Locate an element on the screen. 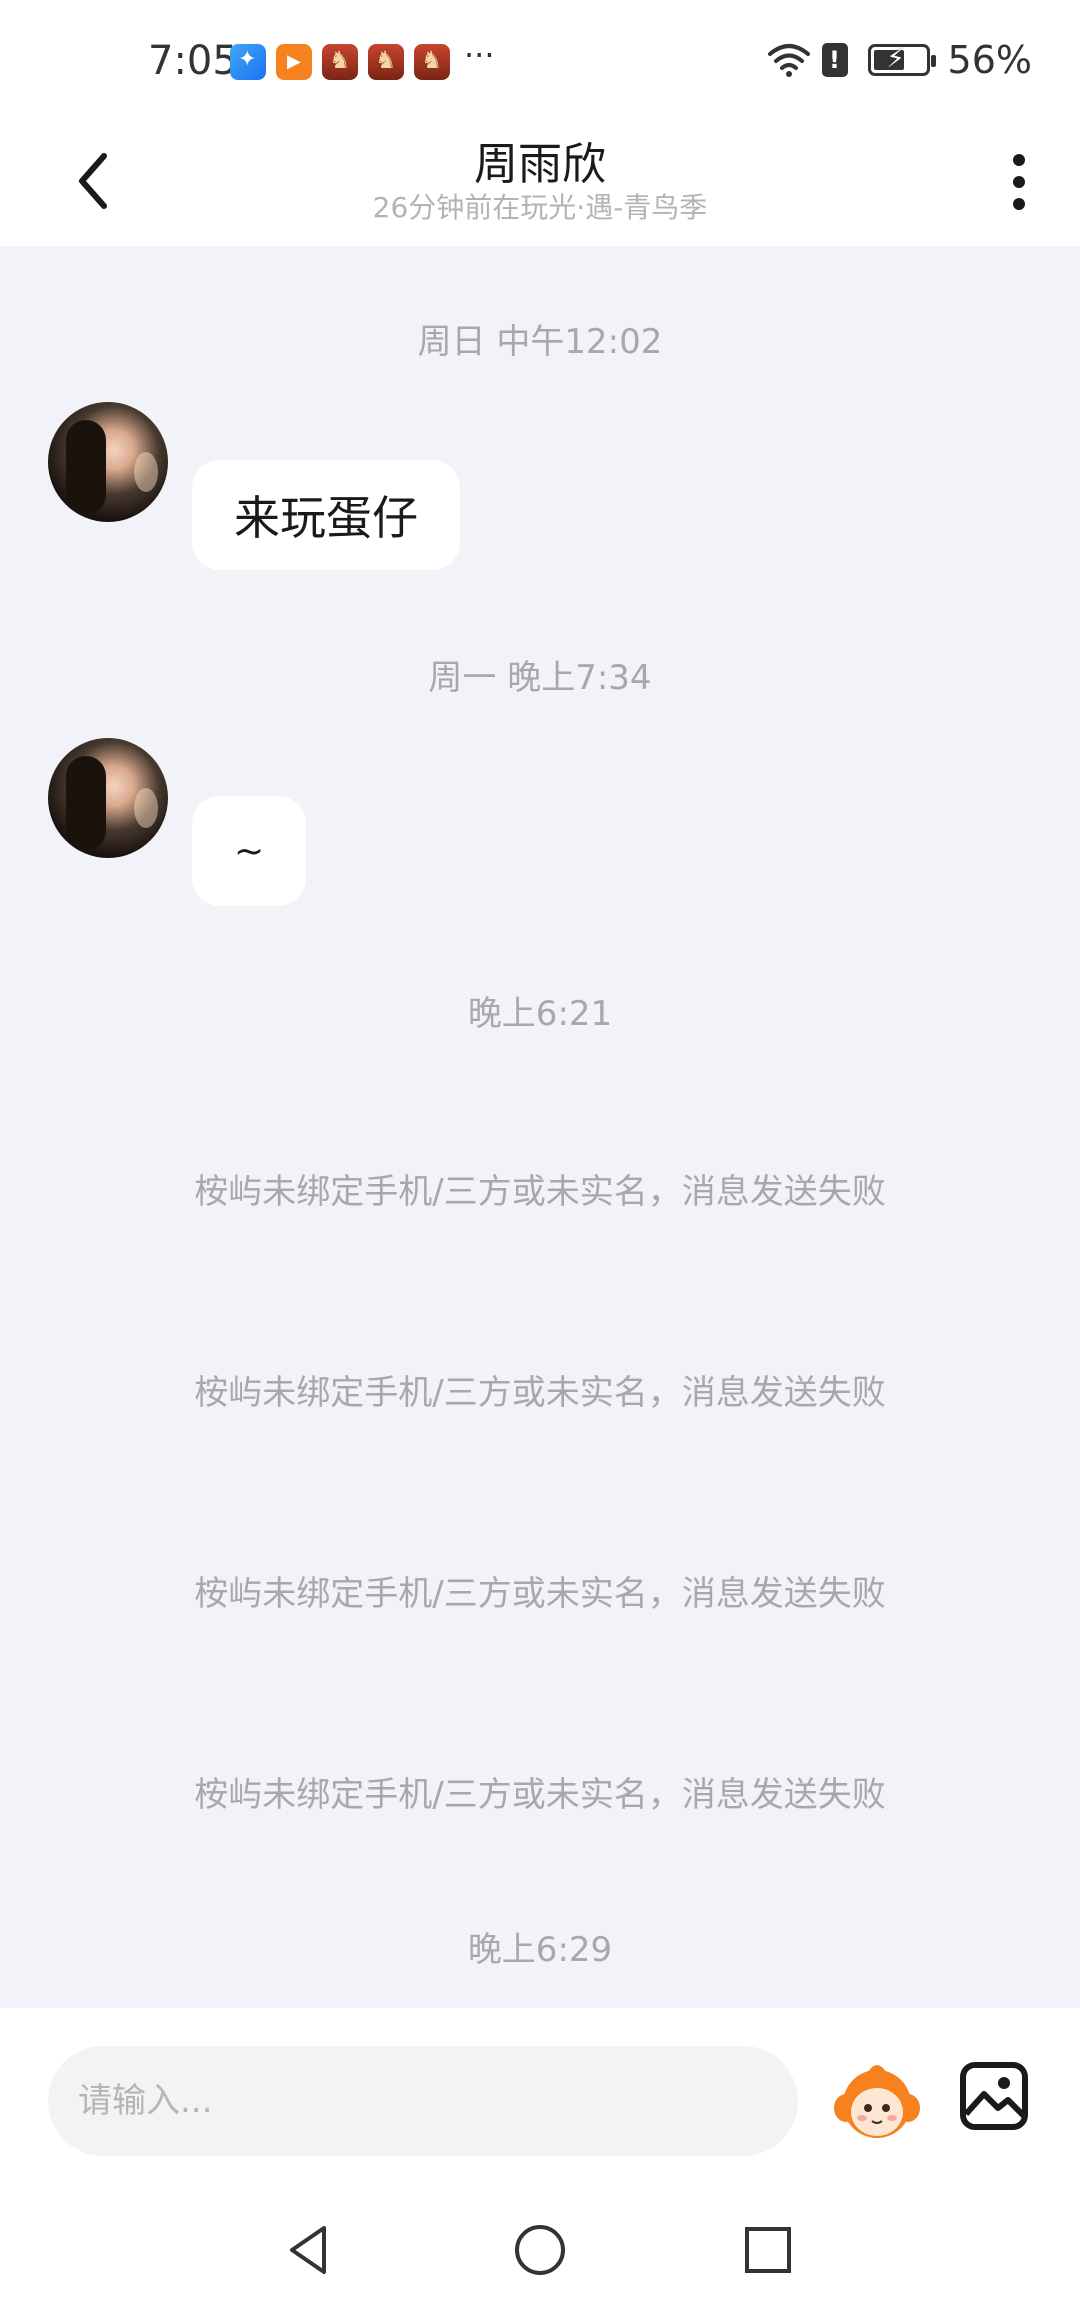 The height and width of the screenshot is (2310, 1080). system-navigation-bar is located at coordinates (540, 2254).